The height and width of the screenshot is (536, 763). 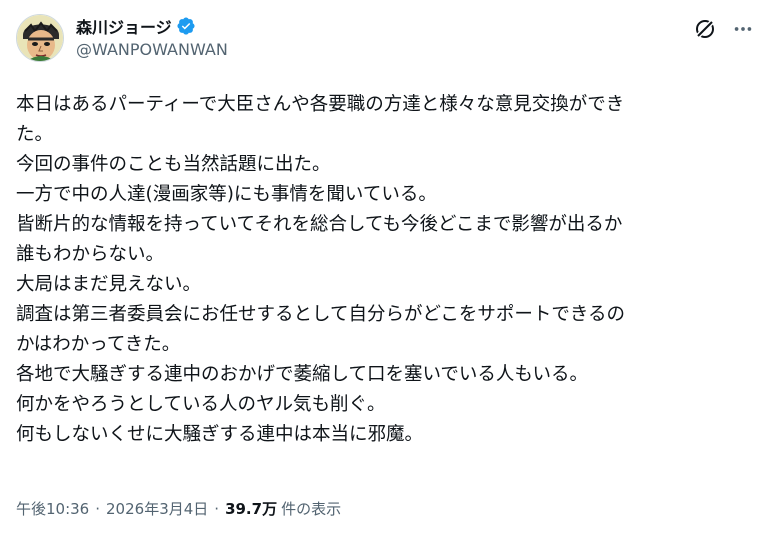 I want to click on name-row: 森川ジョージ, so click(x=152, y=26).